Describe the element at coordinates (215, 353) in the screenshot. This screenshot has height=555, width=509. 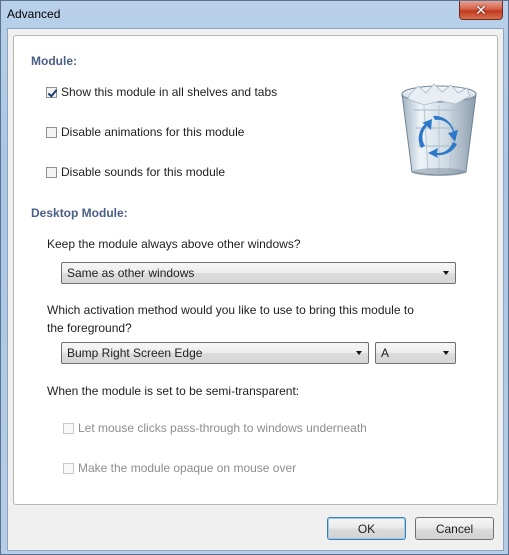
I see `activation-method-dropdown: Bump Right Screen Edge` at that location.